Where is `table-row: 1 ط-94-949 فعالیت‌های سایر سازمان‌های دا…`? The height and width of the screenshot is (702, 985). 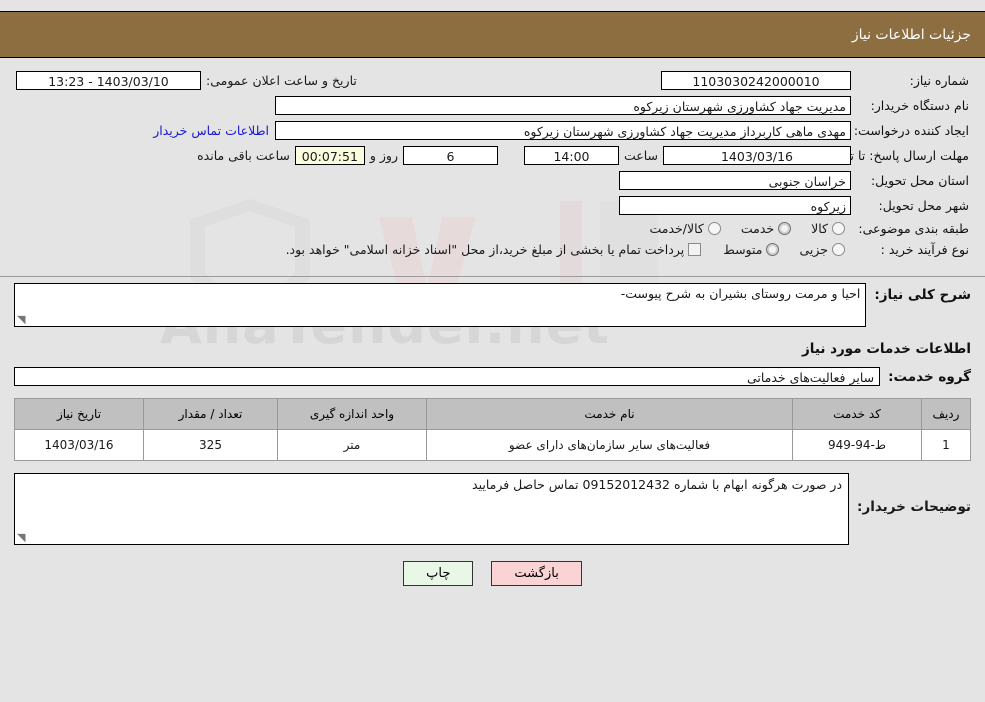 table-row: 1 ط-94-949 فعالیت‌های سایر سازمان‌های دا… is located at coordinates (492, 445).